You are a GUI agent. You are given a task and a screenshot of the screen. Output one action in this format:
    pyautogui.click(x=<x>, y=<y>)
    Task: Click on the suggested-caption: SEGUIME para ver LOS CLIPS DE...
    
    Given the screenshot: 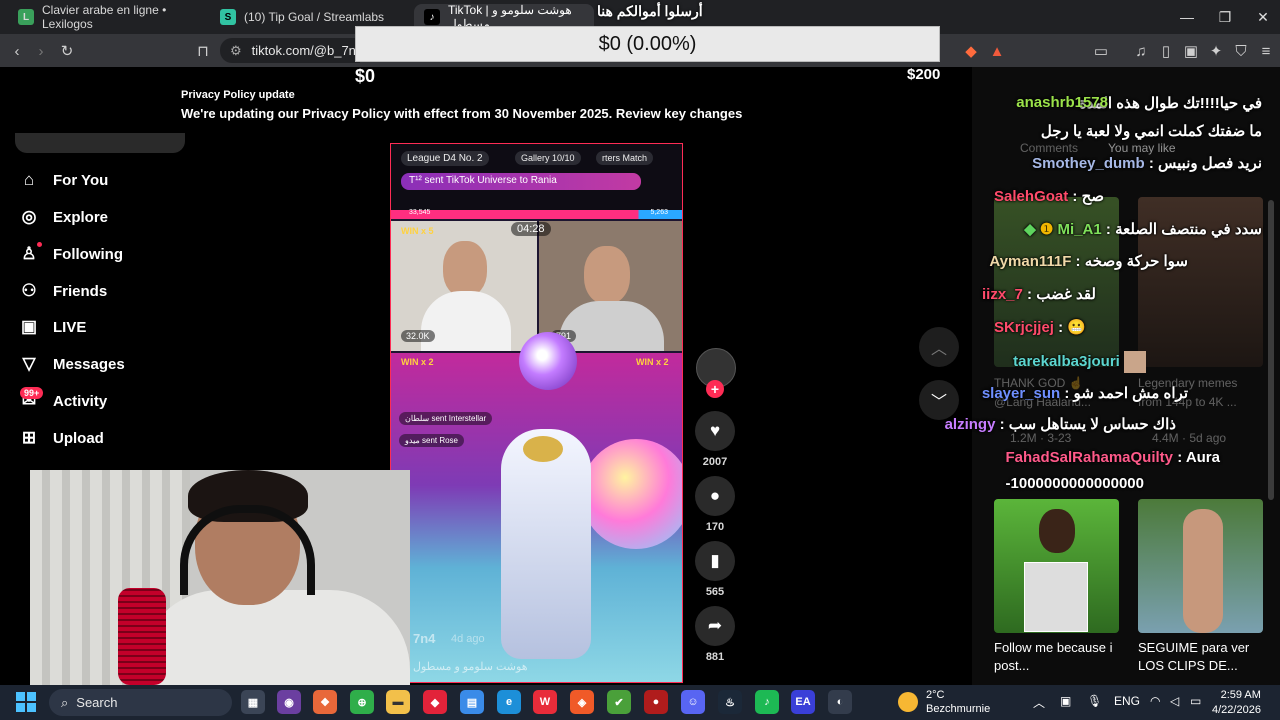 What is the action you would take?
    pyautogui.click(x=1200, y=657)
    